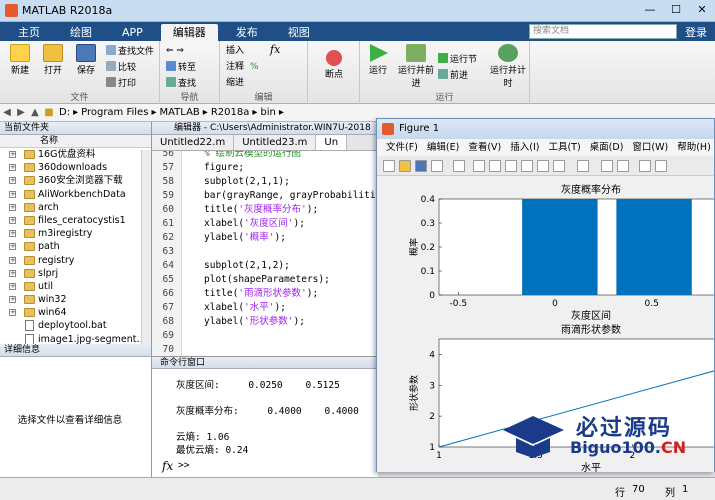  I want to click on folder-item: + AliWorkbenchData, so click(75, 194).